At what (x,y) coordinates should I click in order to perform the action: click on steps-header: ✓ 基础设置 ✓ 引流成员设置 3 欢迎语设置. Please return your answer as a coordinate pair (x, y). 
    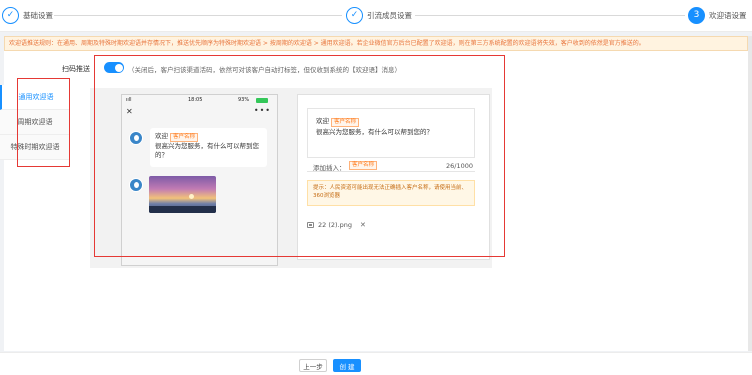
    Looking at the image, I should click on (376, 16).